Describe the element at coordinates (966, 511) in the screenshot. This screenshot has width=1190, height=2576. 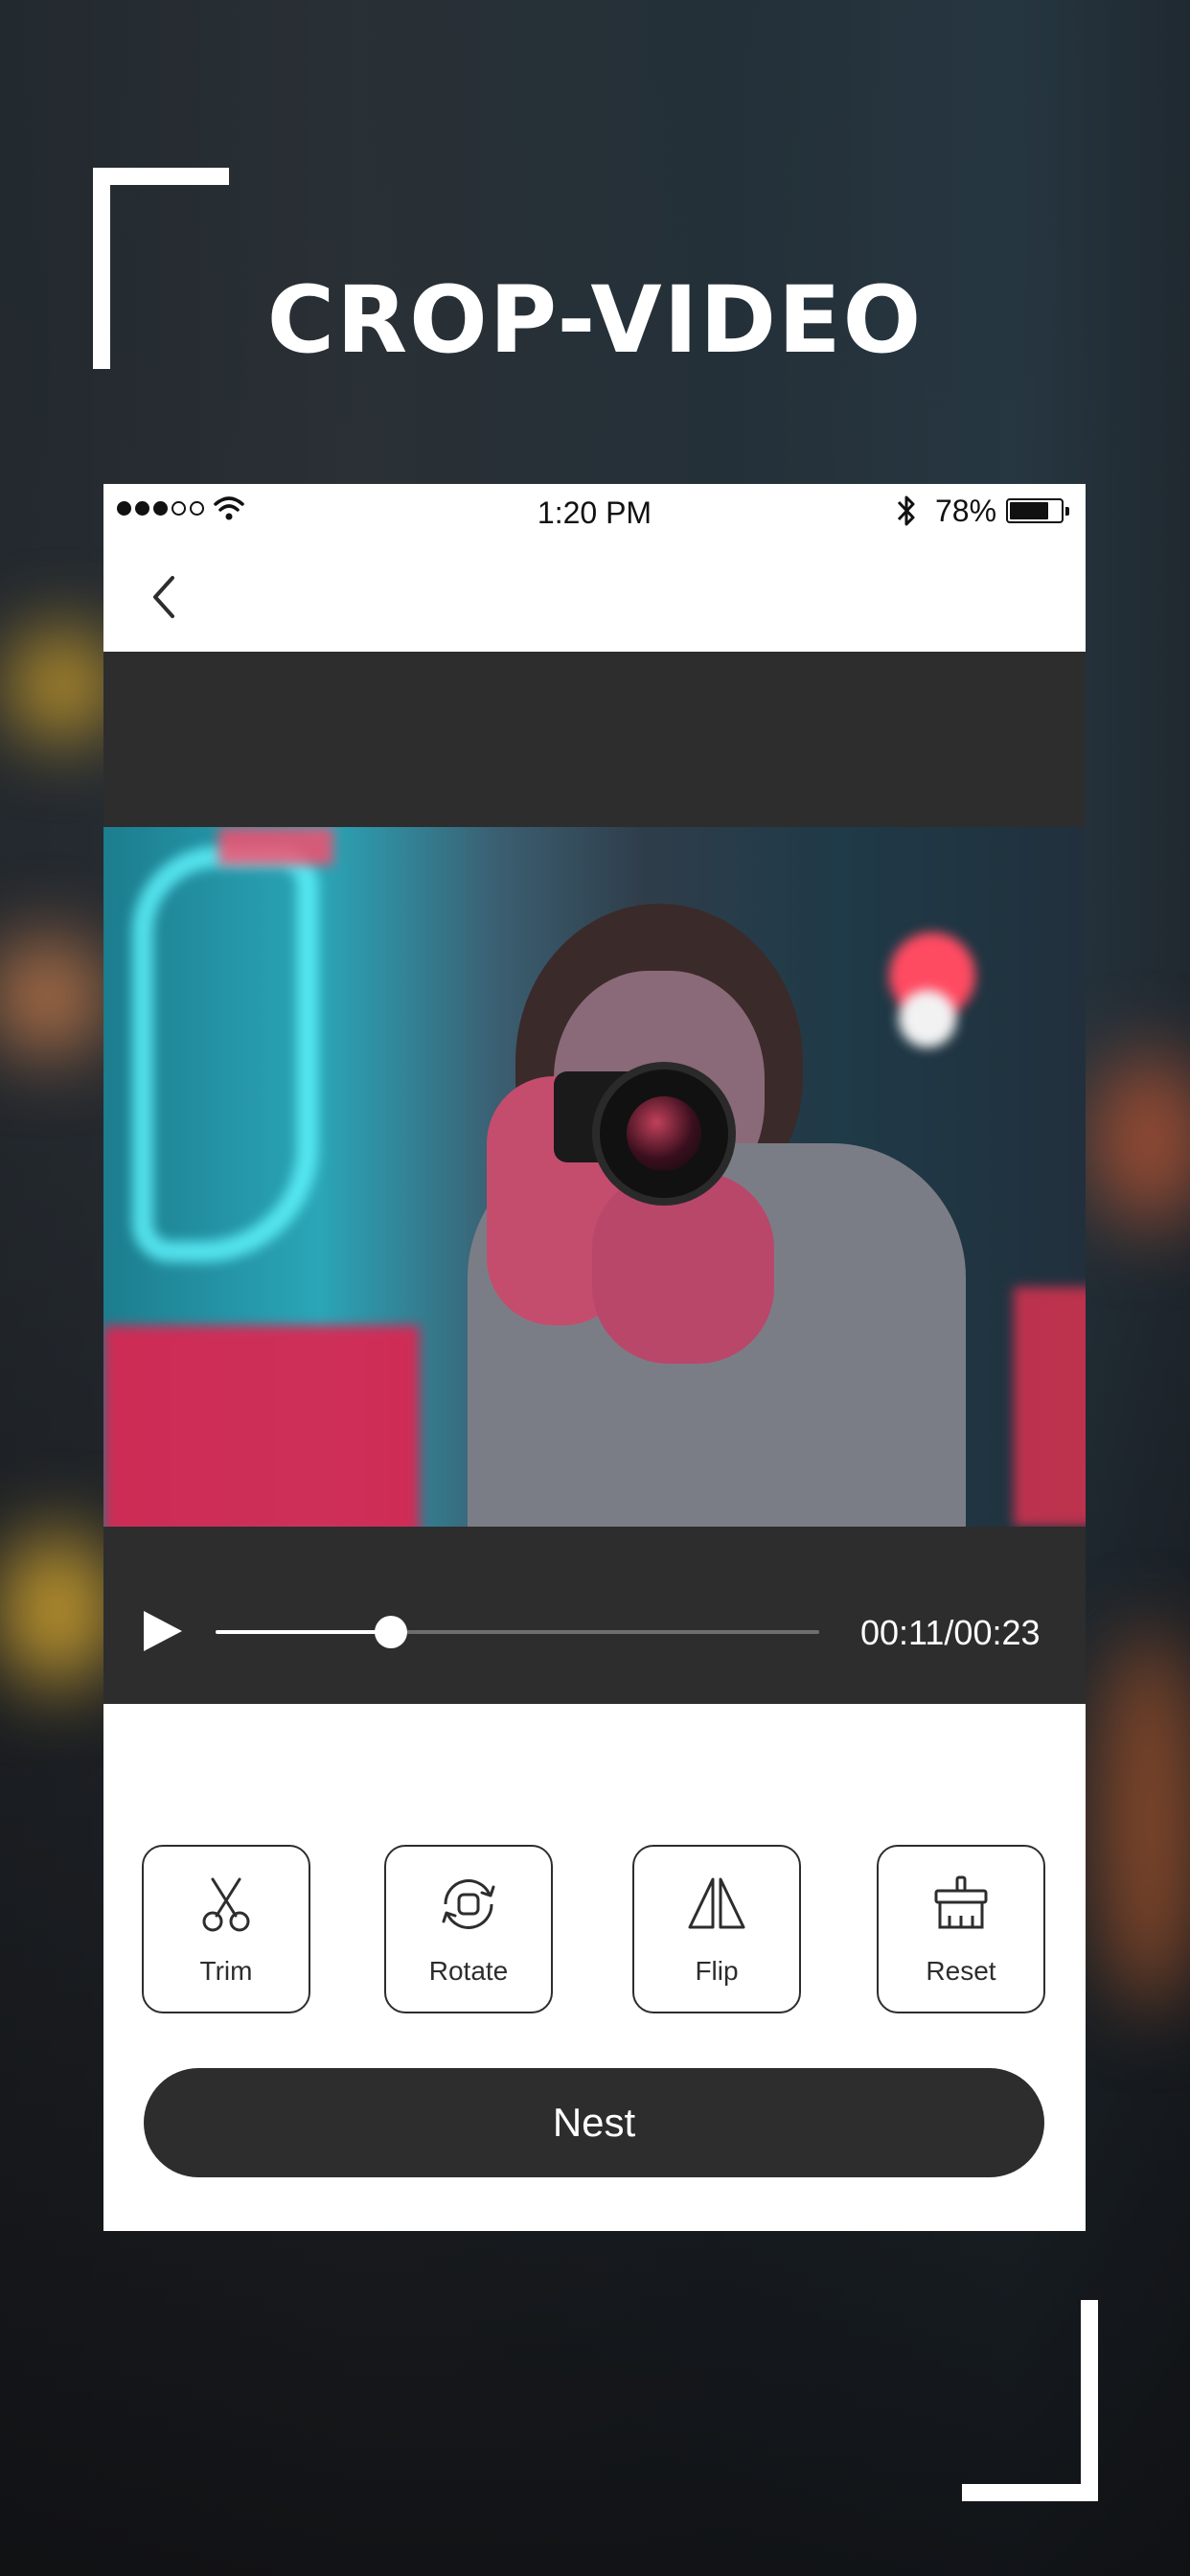
I see `battery-percent: 78%` at that location.